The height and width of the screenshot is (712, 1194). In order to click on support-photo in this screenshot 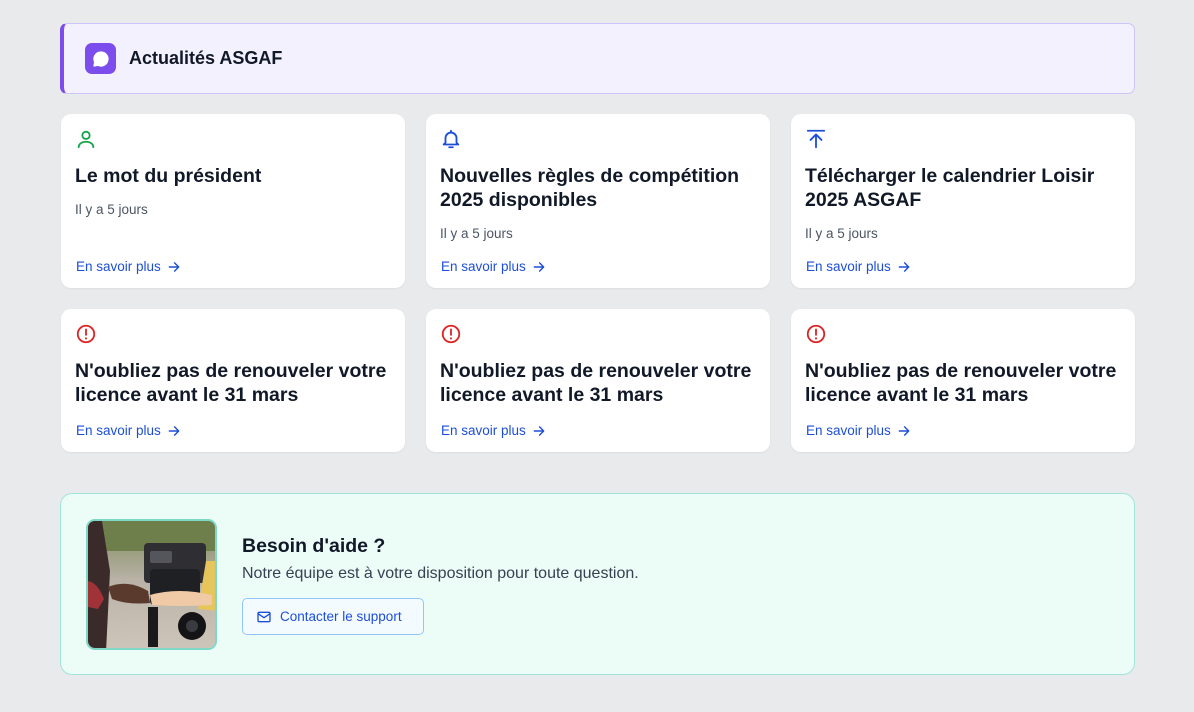, I will do `click(151, 584)`.